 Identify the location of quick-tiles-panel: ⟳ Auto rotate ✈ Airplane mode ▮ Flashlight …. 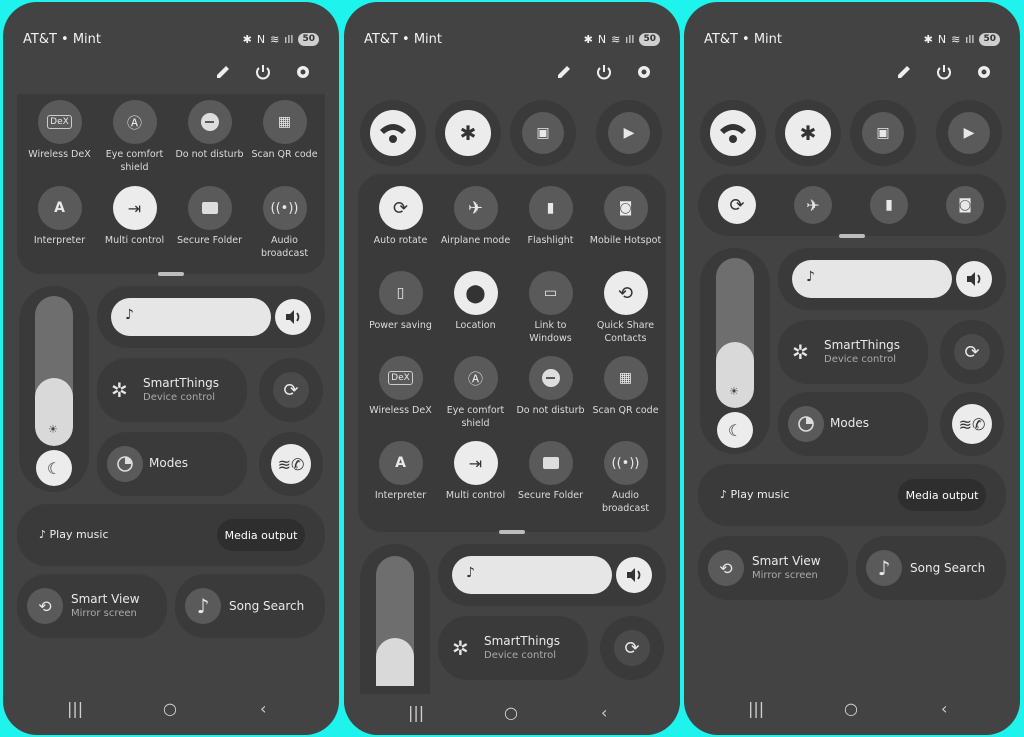
(512, 353).